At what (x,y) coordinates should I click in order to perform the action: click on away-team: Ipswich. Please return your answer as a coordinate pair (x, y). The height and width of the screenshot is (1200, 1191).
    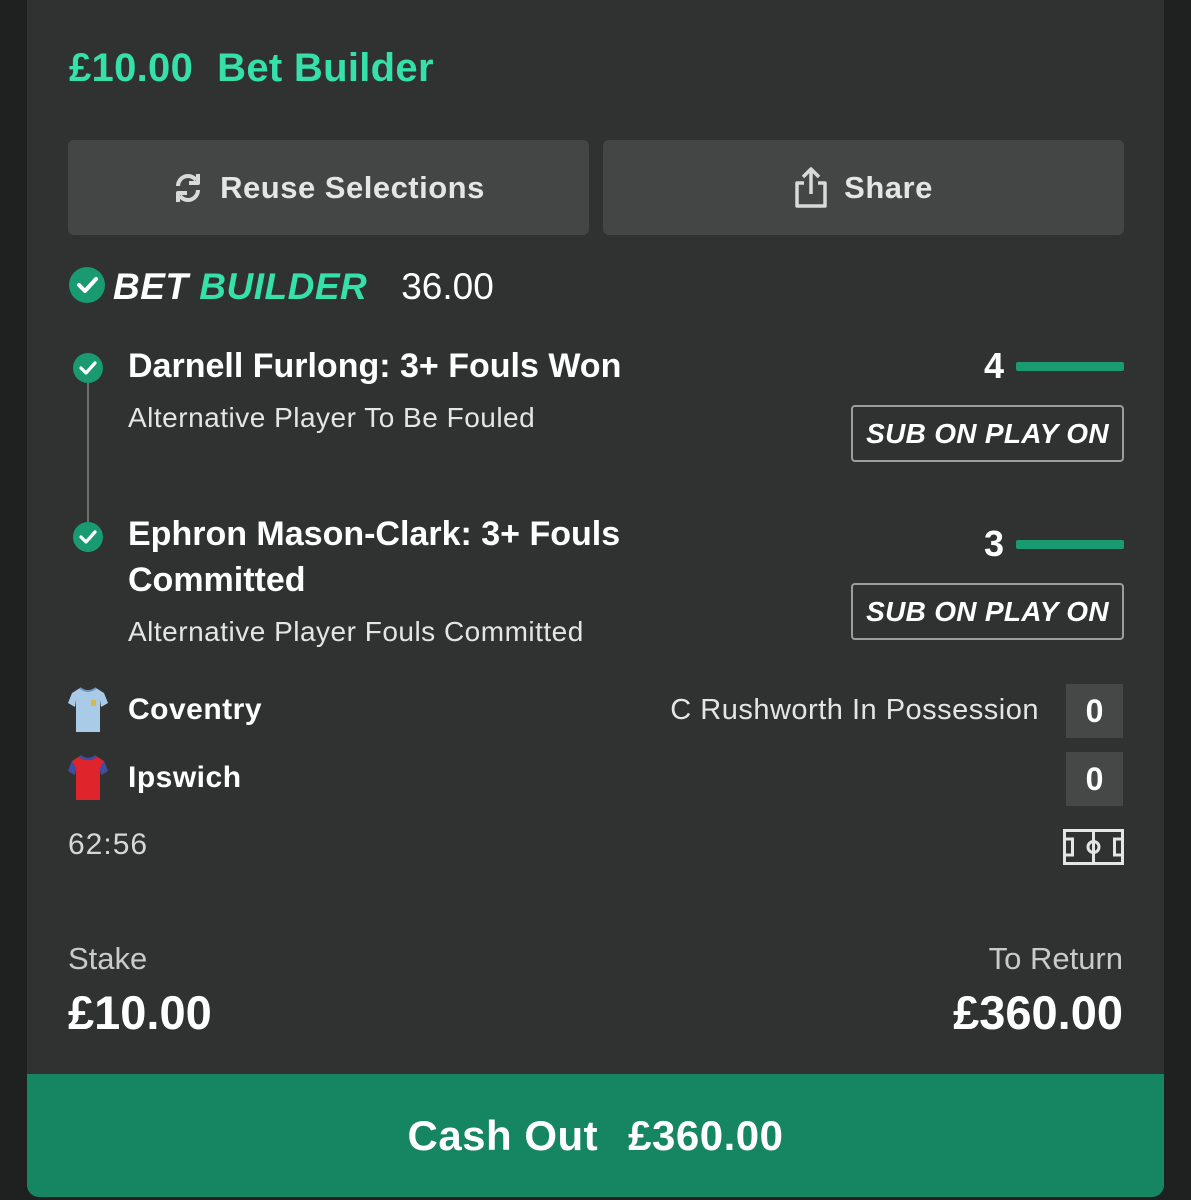
    Looking at the image, I should click on (155, 778).